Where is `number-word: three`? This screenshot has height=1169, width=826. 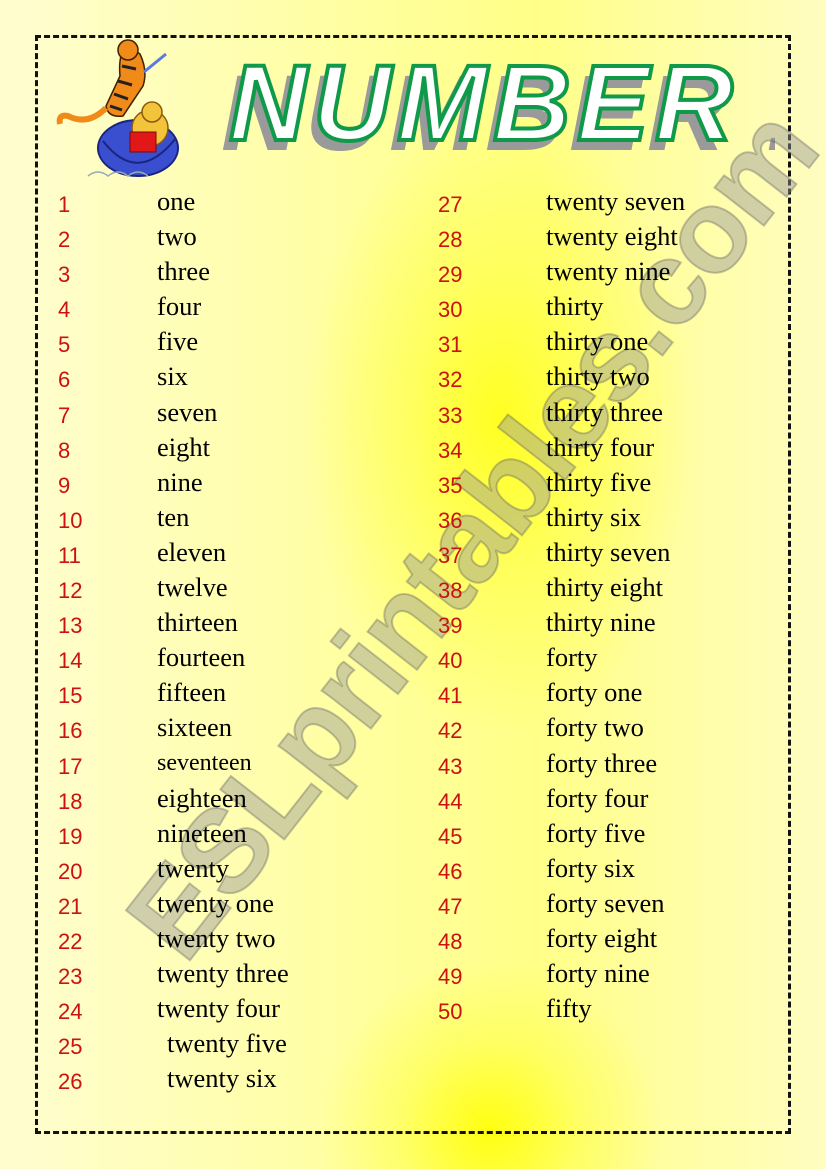
number-word: three is located at coordinates (183, 271).